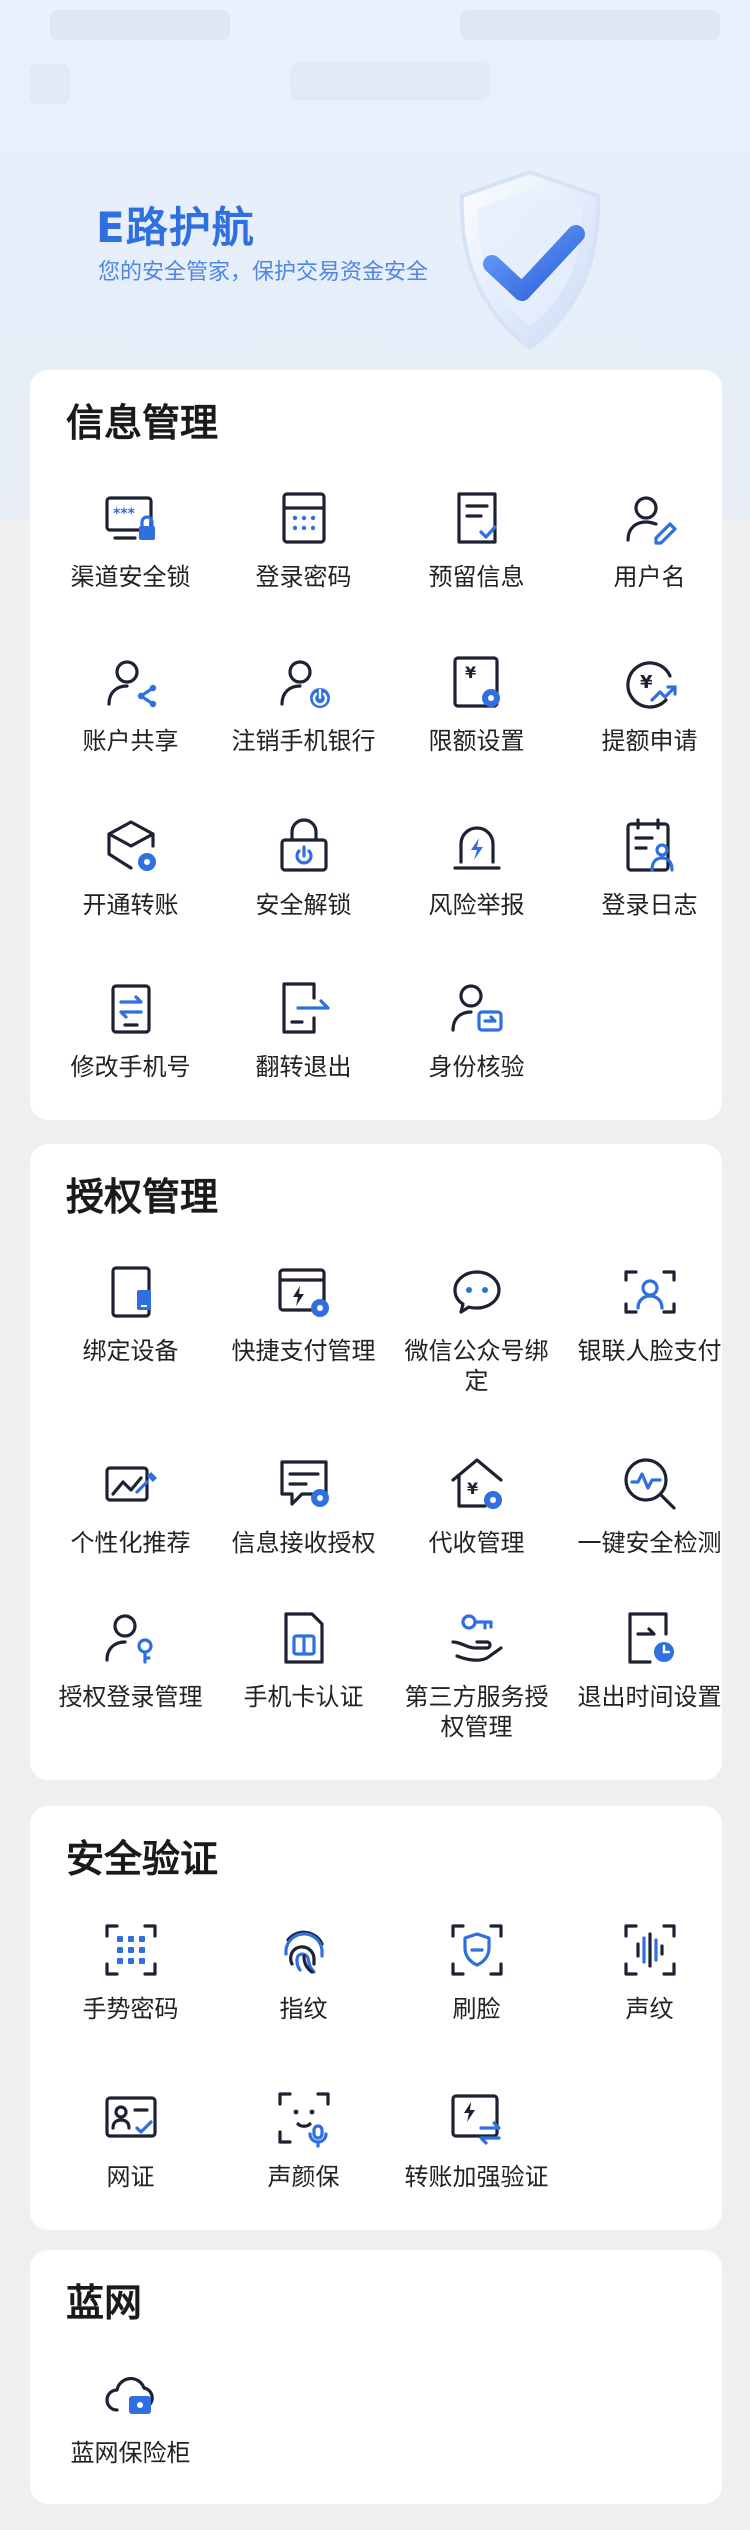 Image resolution: width=750 pixels, height=2530 pixels. What do you see at coordinates (649, 905) in the screenshot?
I see `item-label: 登录日志` at bounding box center [649, 905].